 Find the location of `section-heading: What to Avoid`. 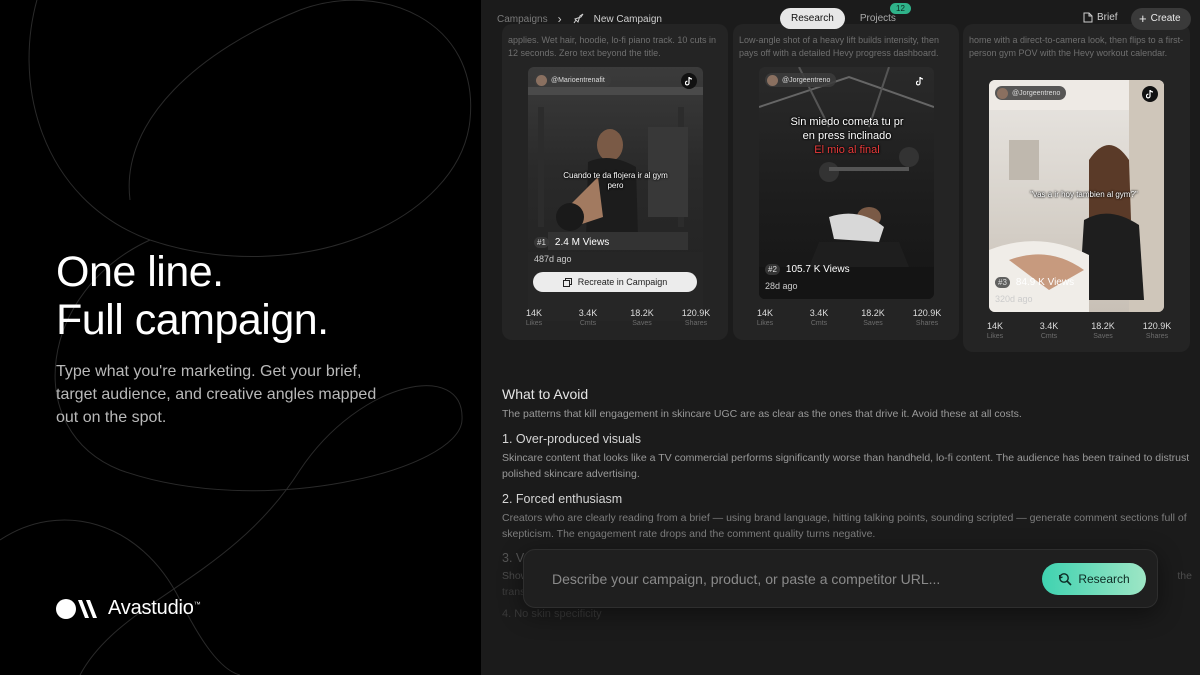

section-heading: What to Avoid is located at coordinates (545, 394).